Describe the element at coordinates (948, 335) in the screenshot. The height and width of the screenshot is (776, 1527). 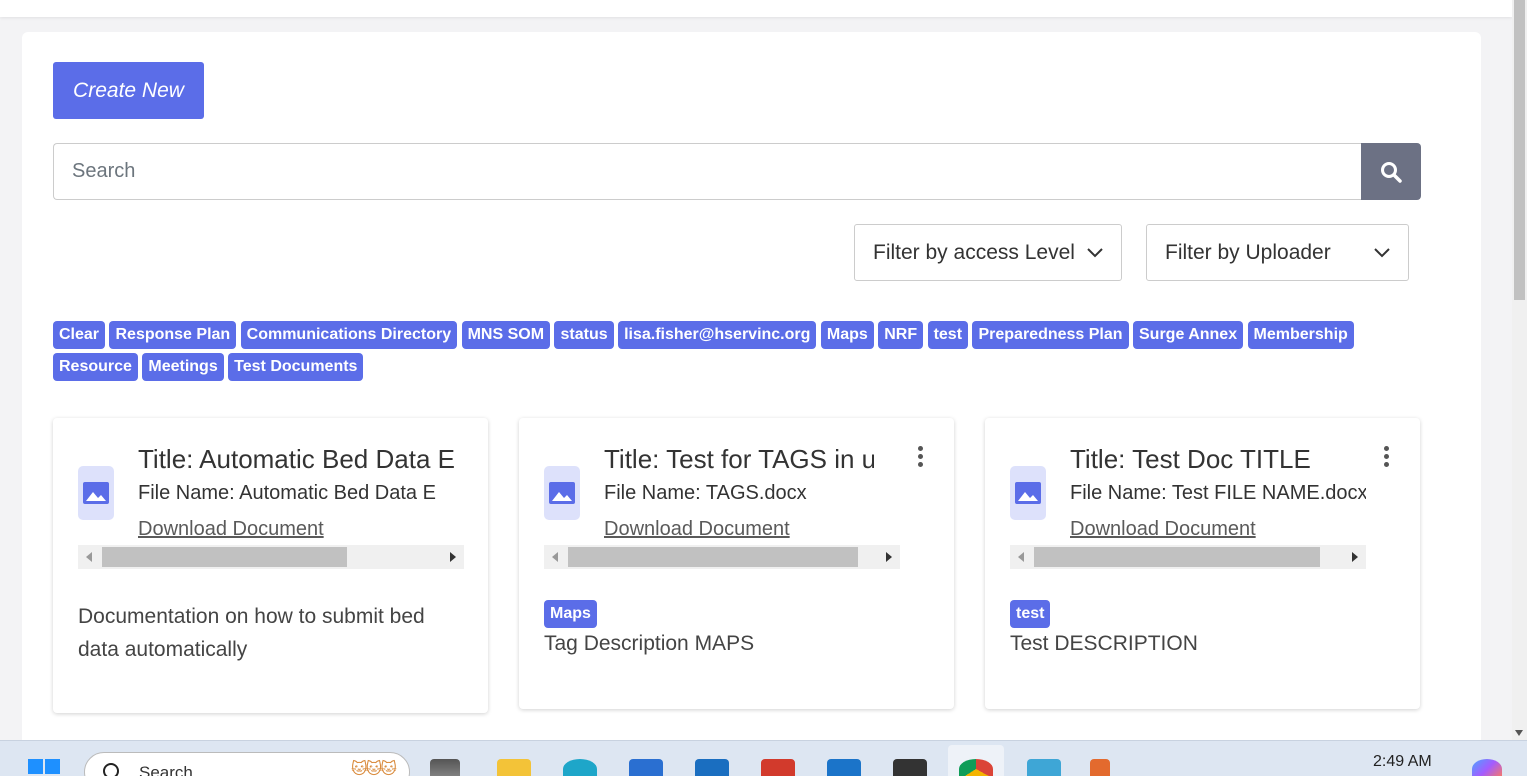
I see `tag-test: test` at that location.